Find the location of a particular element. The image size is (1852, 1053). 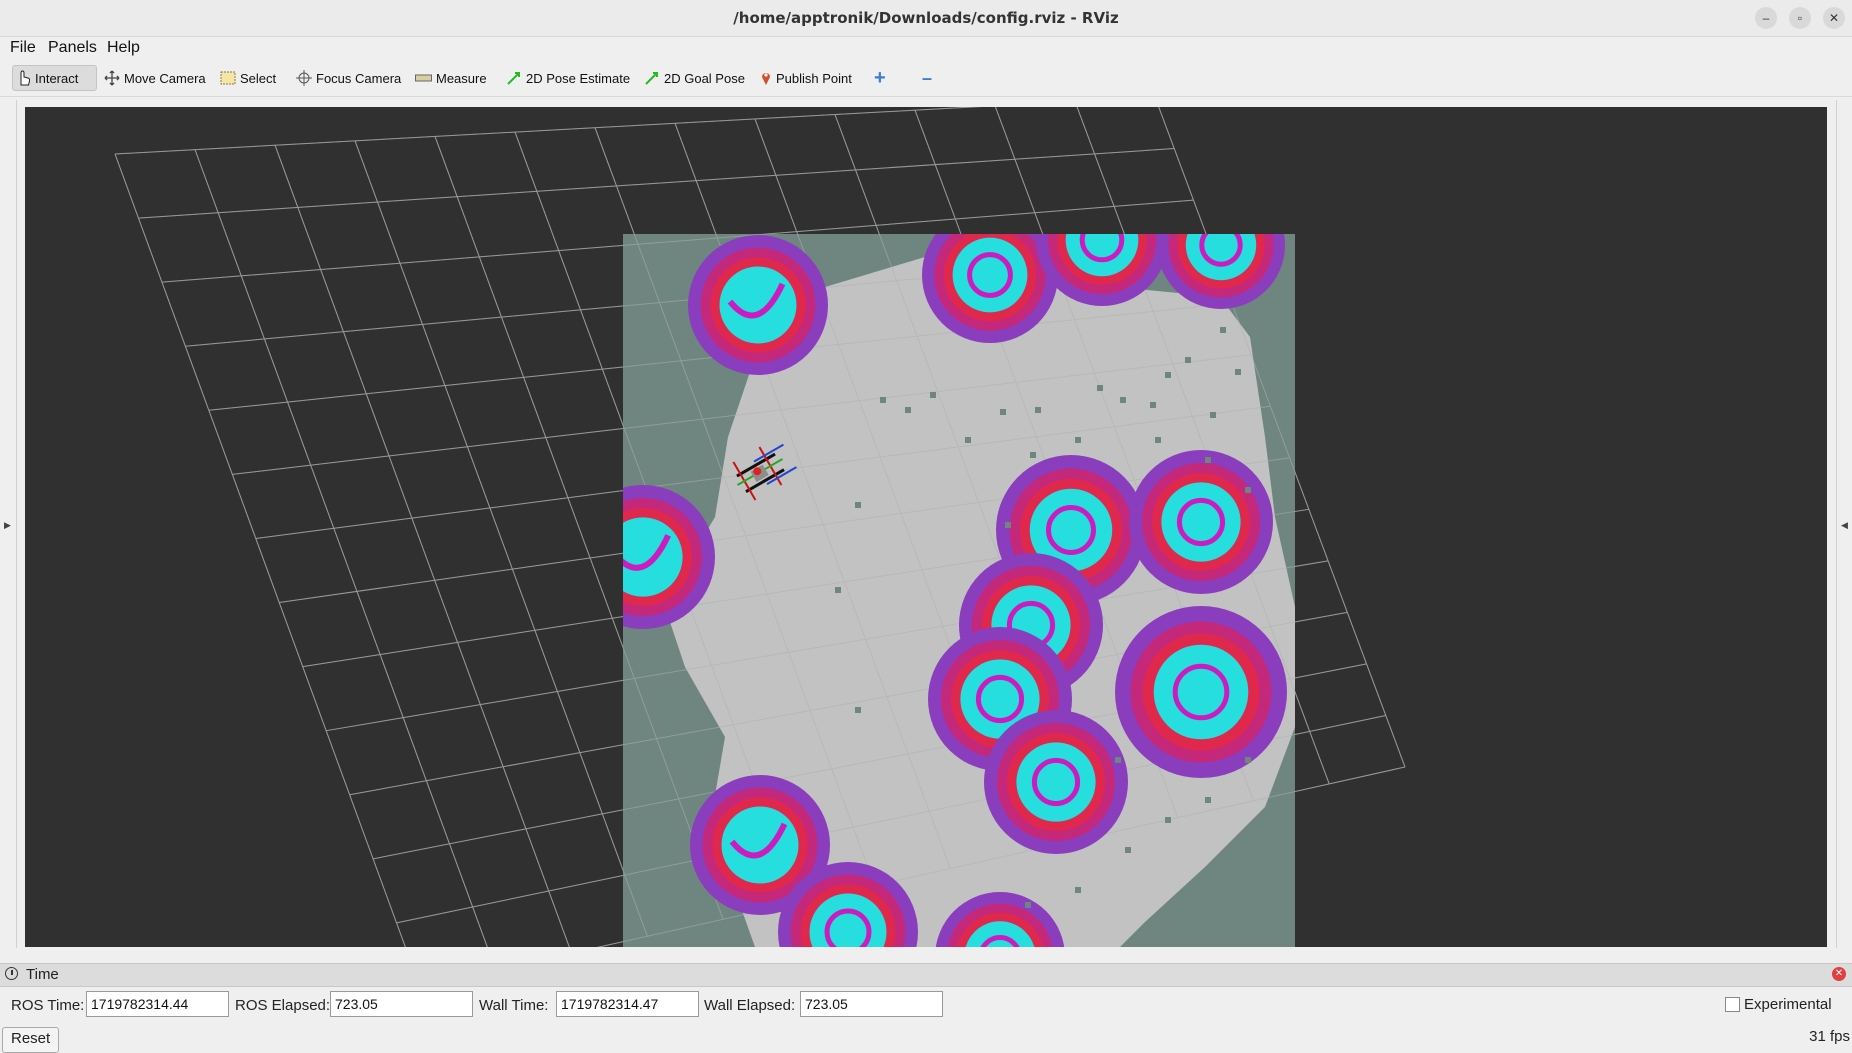

wall-elapsed-field is located at coordinates (871, 1004).